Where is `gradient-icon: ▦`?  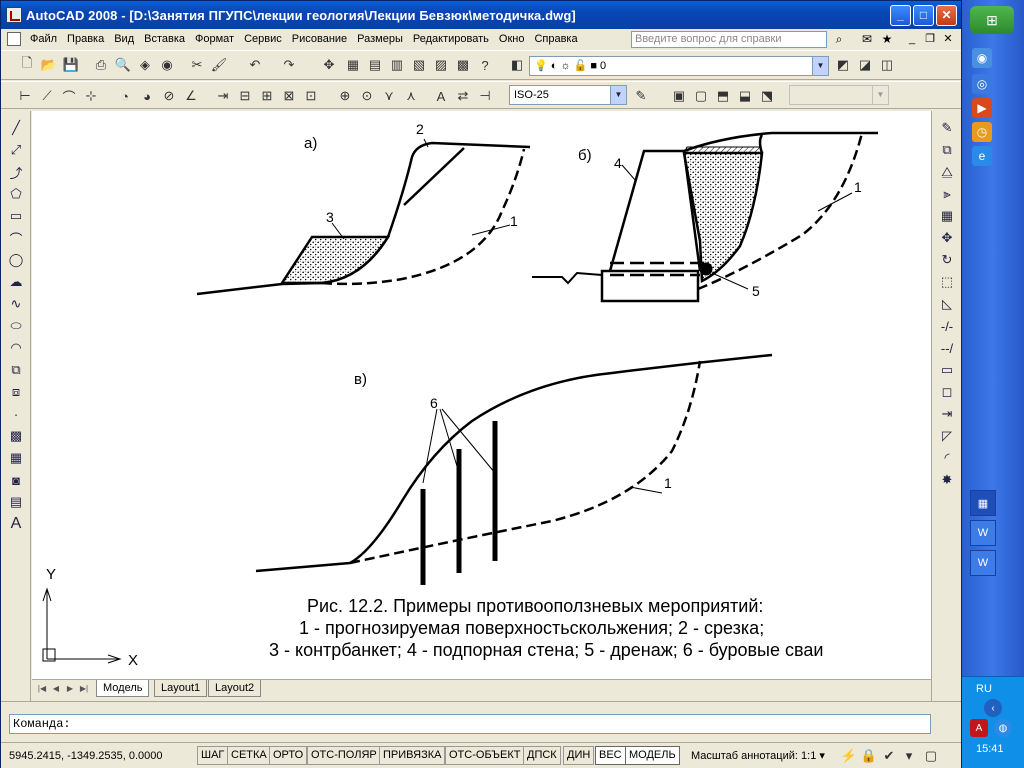
gradient-icon: ▦ is located at coordinates (16, 458).